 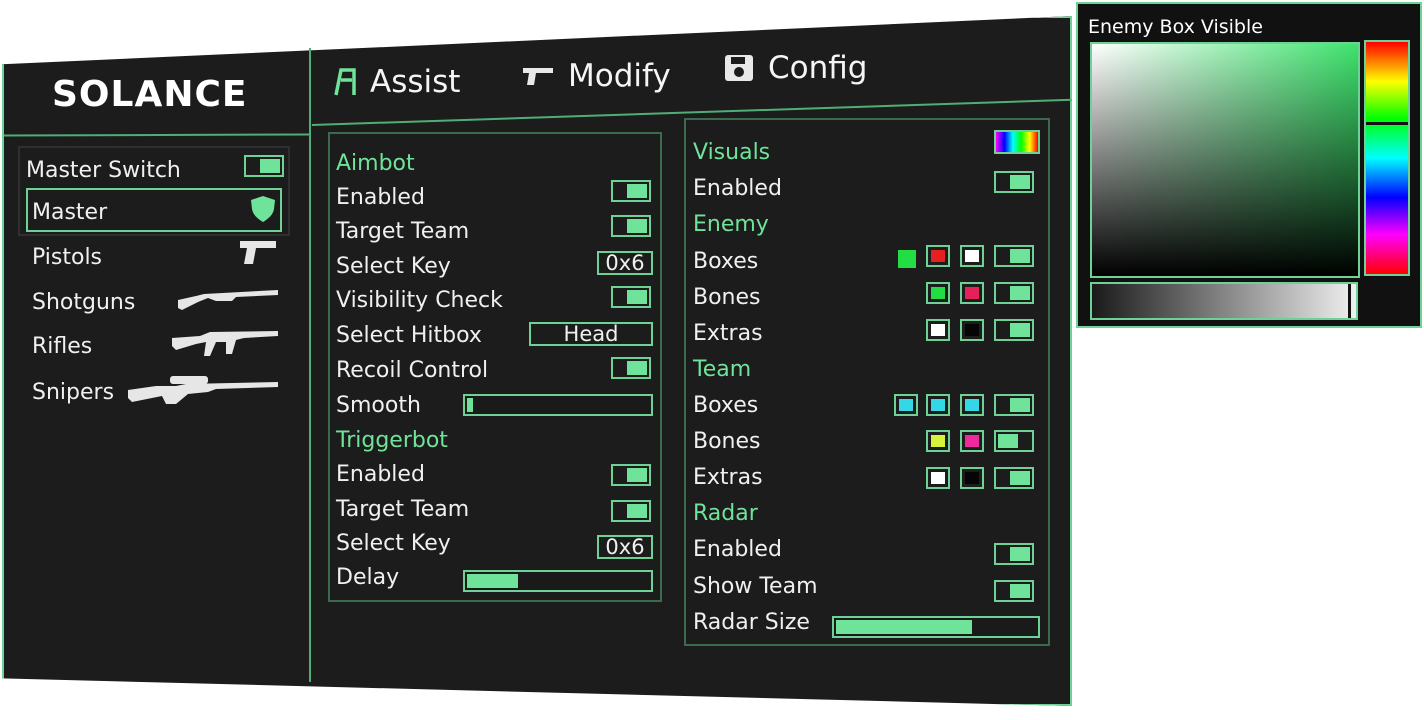 I want to click on tab-config: Config, so click(x=795, y=68).